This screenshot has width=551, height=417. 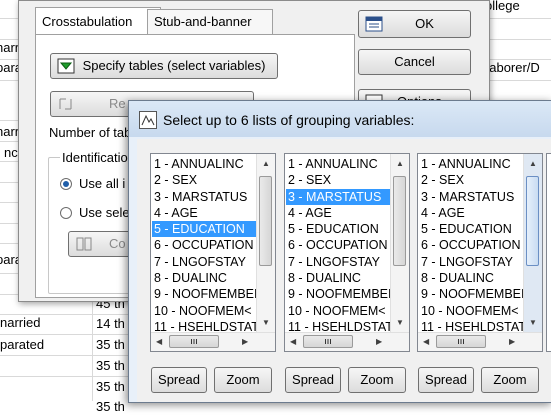 What do you see at coordinates (110, 387) in the screenshot?
I see `cell-income-5: 35 th` at bounding box center [110, 387].